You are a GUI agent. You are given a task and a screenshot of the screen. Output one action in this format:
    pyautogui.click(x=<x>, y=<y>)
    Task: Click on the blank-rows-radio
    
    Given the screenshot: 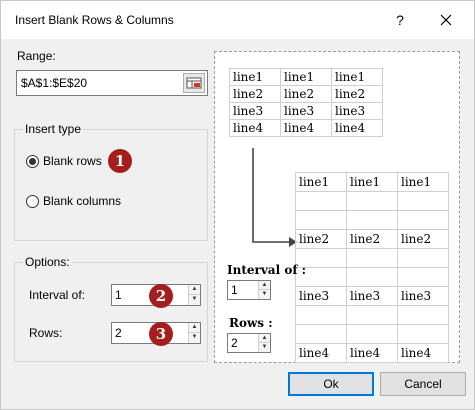 What is the action you would take?
    pyautogui.click(x=32, y=161)
    